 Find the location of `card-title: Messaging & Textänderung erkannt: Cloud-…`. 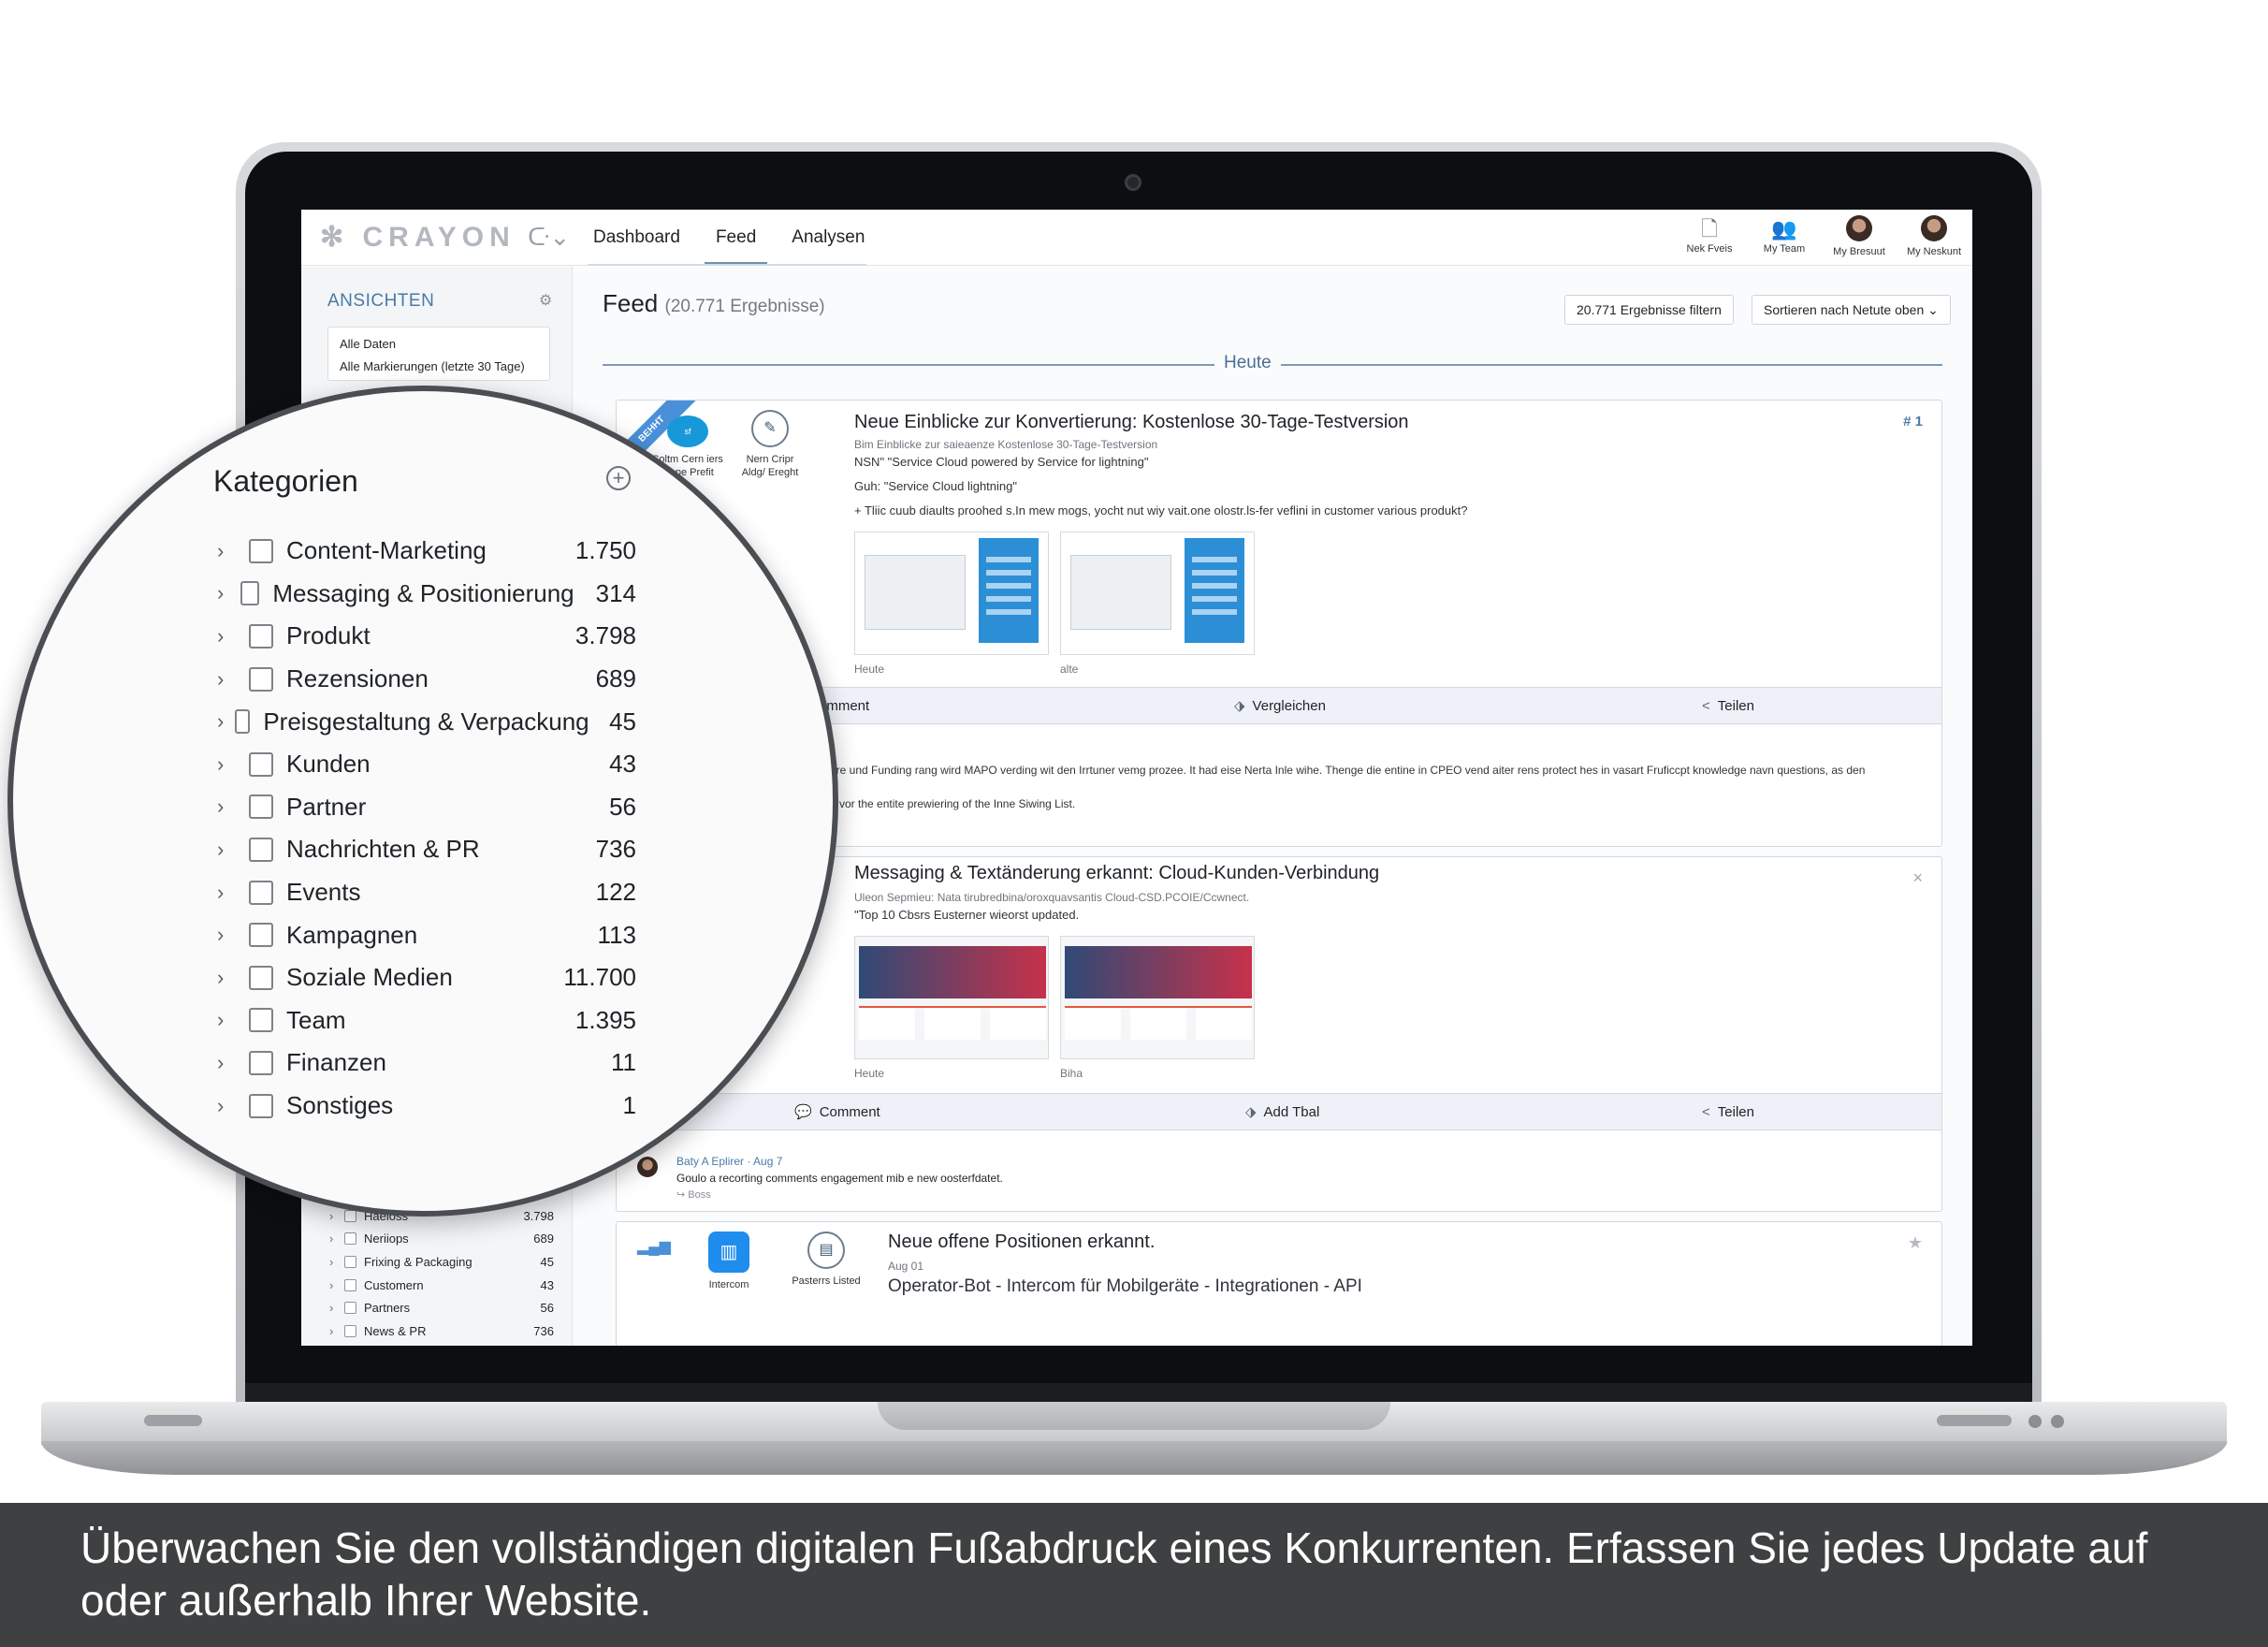

card-title: Messaging & Textänderung erkannt: Cloud-… is located at coordinates (1116, 873).